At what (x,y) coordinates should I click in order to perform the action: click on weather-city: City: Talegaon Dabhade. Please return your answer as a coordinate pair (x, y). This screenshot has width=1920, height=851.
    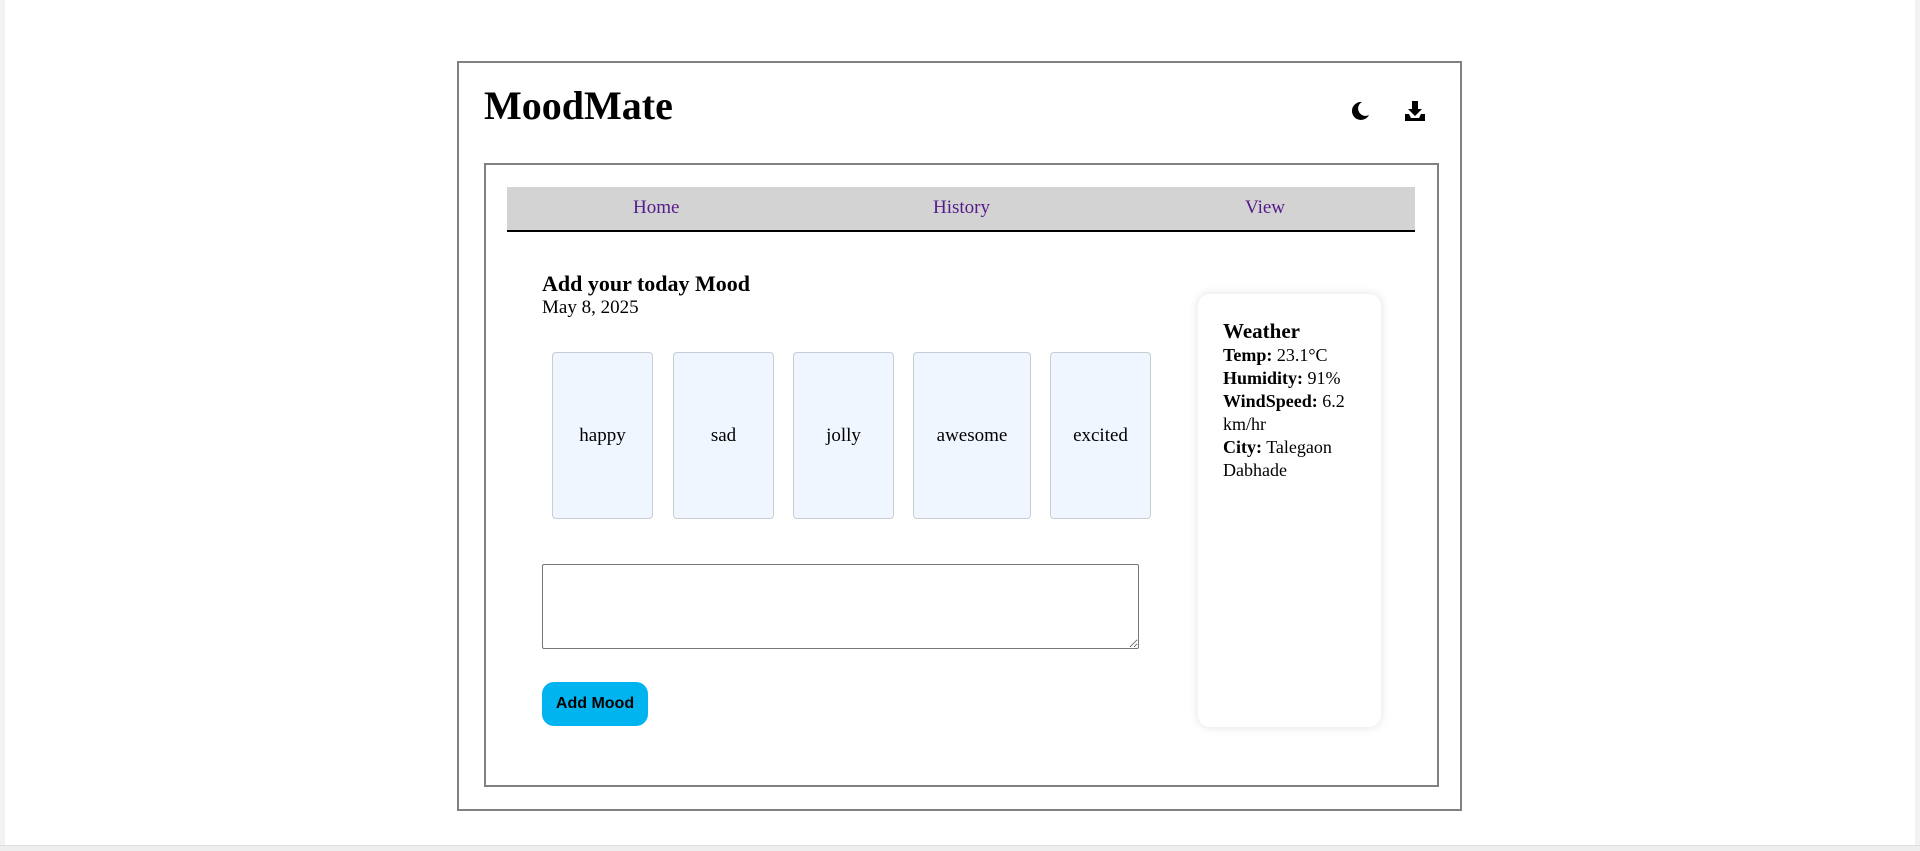
    Looking at the image, I should click on (1292, 459).